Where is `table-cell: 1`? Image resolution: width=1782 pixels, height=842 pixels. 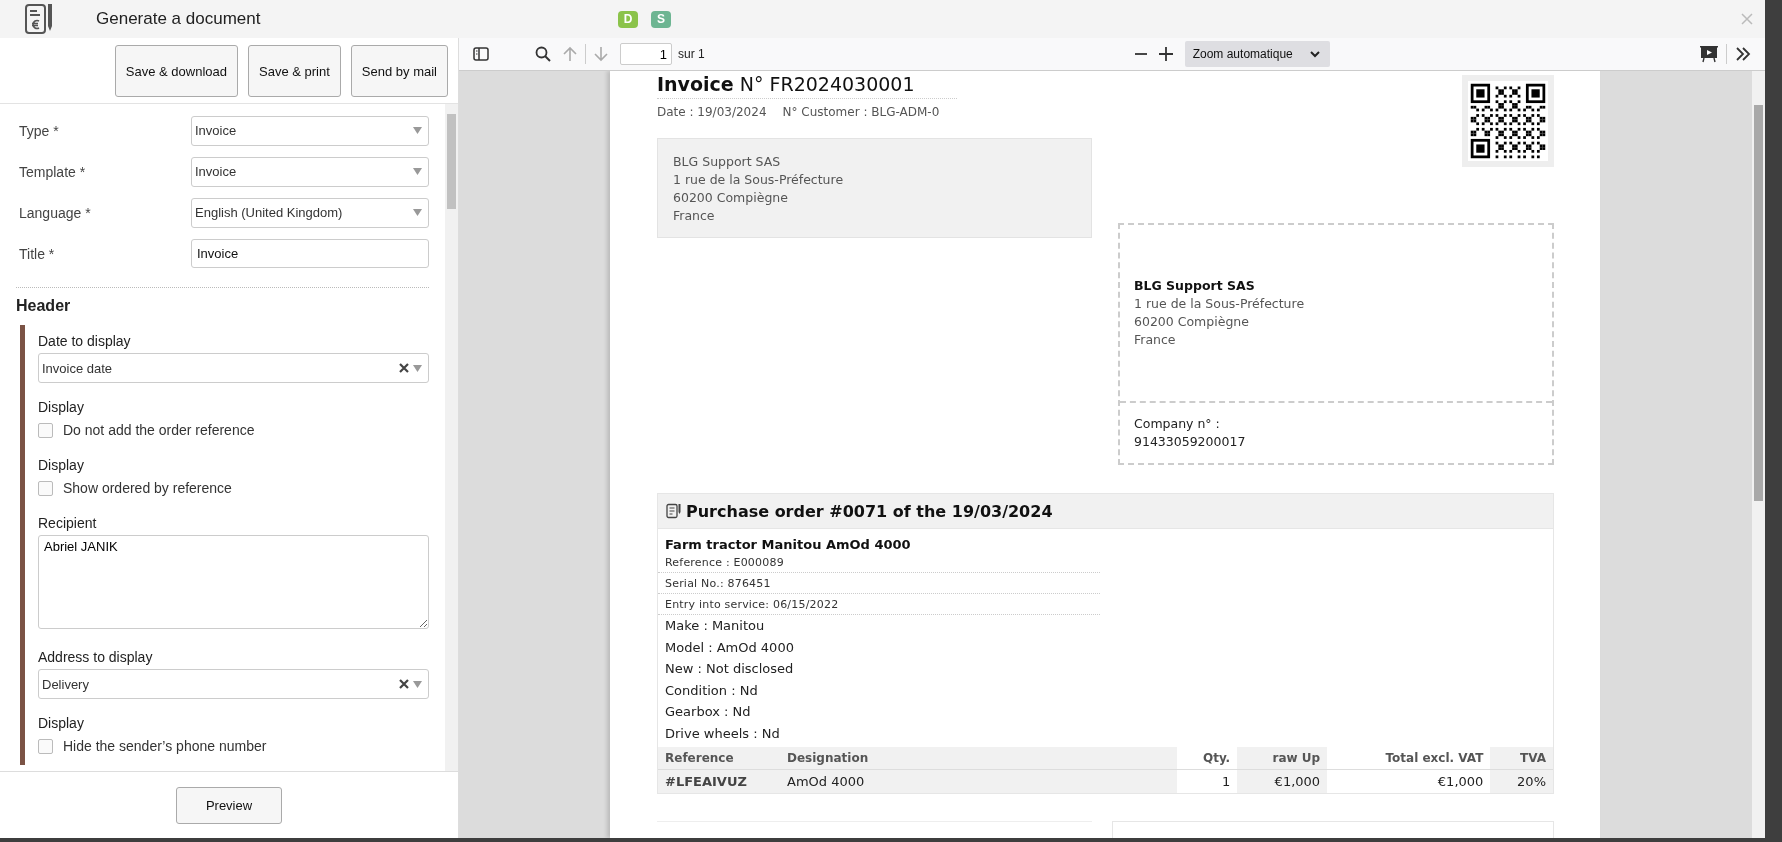
table-cell: 1 is located at coordinates (1207, 781).